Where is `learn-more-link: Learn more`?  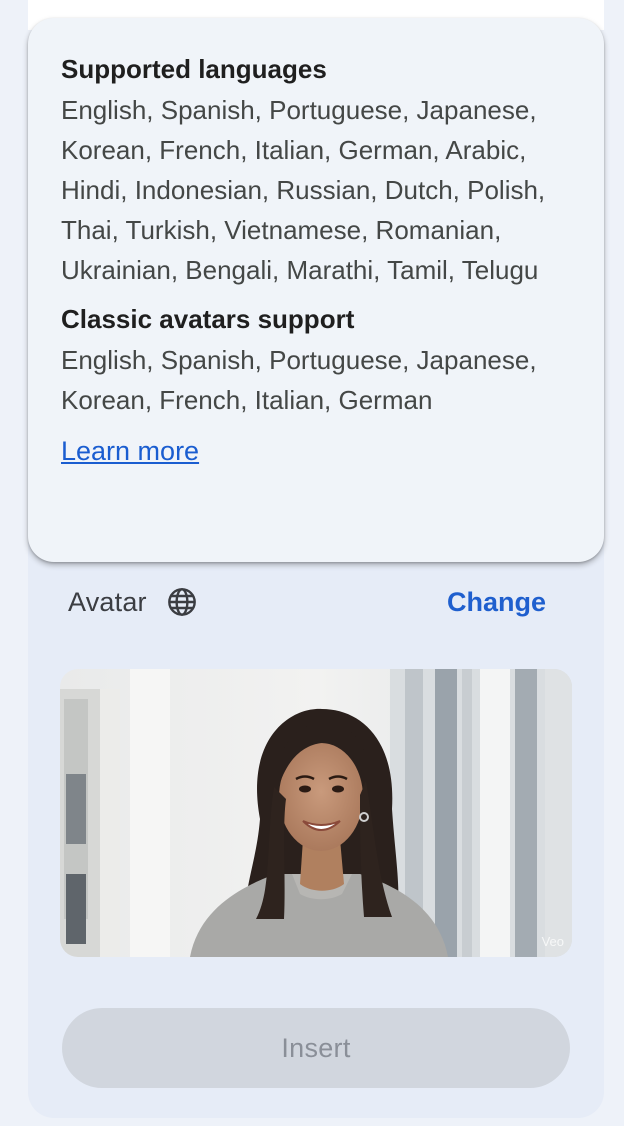
learn-more-link: Learn more is located at coordinates (130, 451).